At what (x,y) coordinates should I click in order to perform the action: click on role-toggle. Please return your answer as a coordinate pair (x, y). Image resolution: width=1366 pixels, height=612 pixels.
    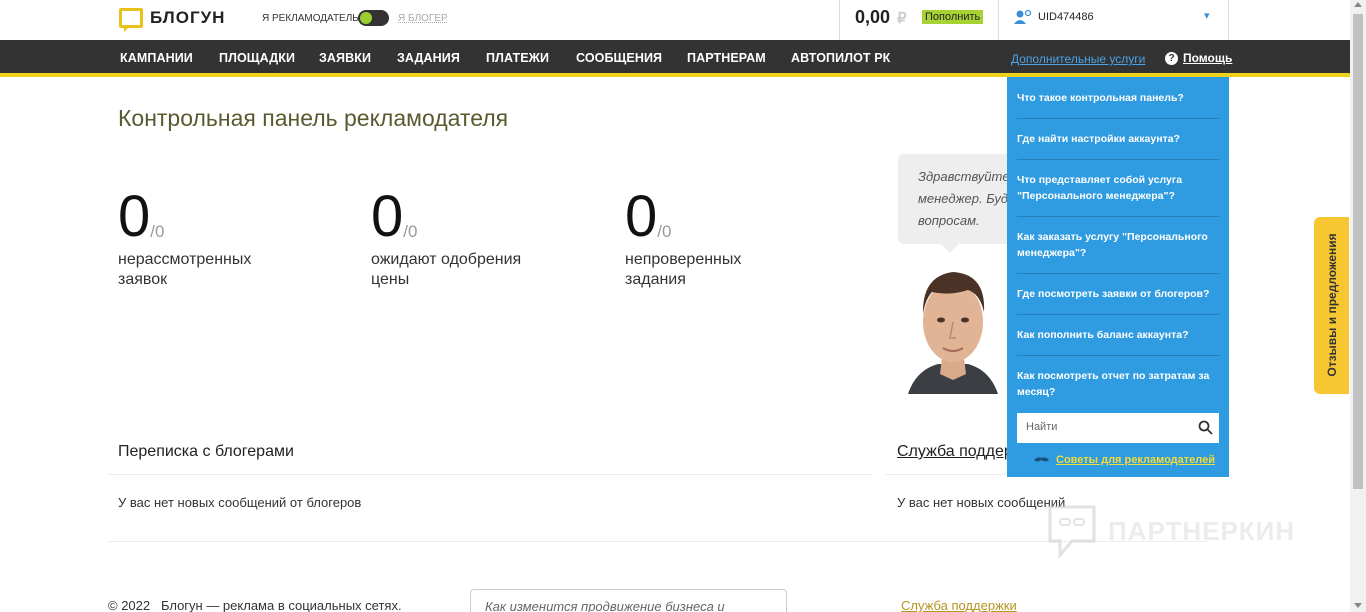
    Looking at the image, I should click on (373, 18).